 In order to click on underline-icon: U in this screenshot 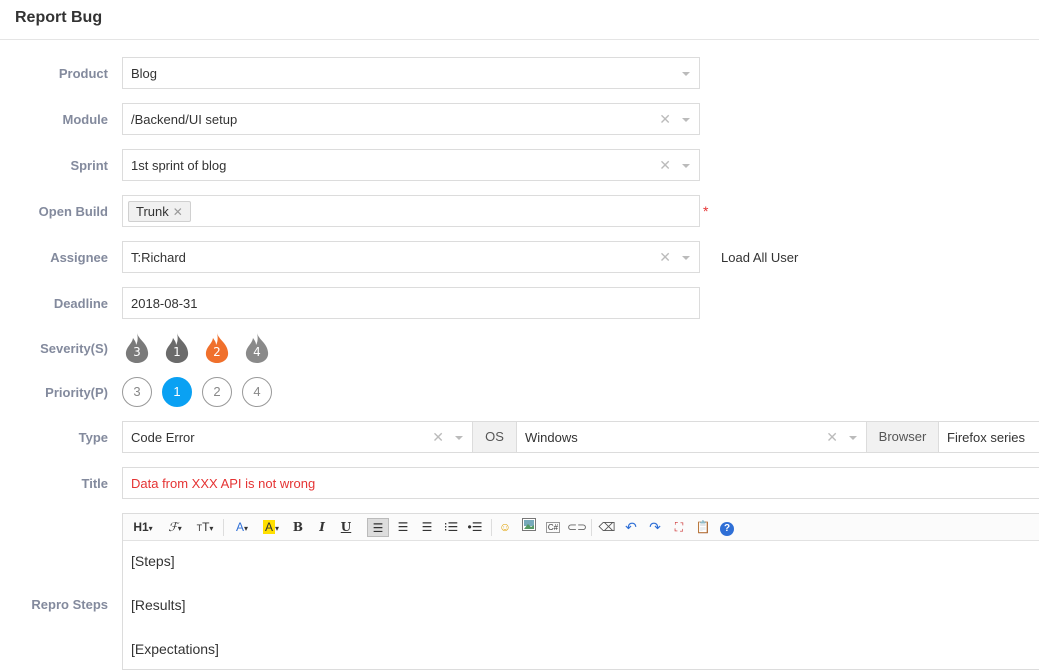, I will do `click(346, 527)`.